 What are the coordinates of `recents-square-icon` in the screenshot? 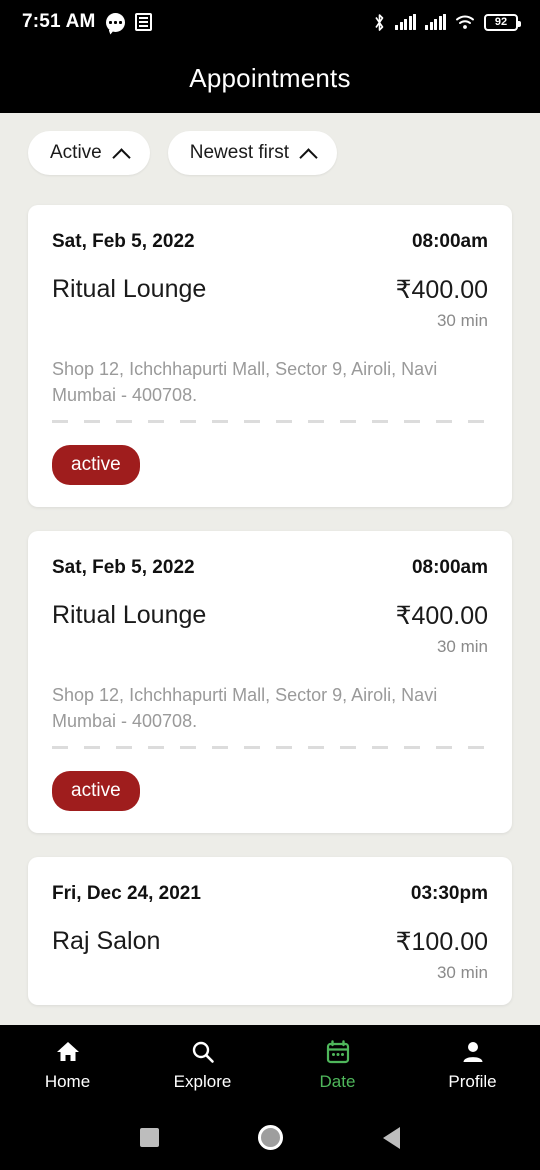 It's located at (149, 1137).